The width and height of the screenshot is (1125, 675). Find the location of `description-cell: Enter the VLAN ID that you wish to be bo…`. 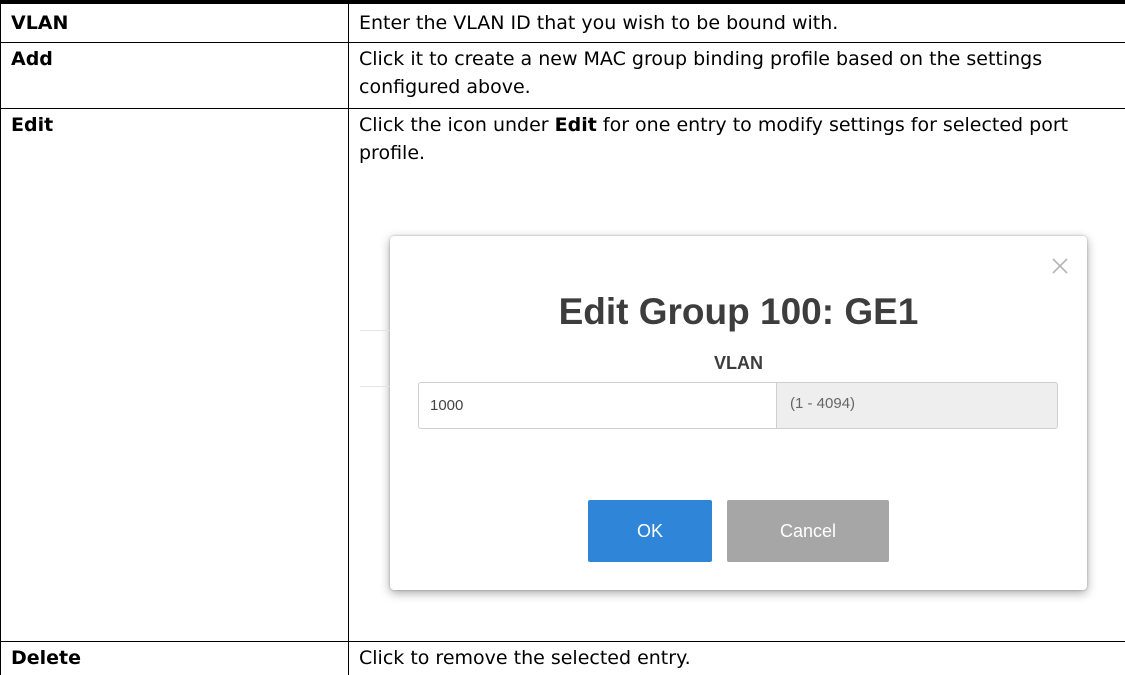

description-cell: Enter the VLAN ID that you wish to be bo… is located at coordinates (736, 21).